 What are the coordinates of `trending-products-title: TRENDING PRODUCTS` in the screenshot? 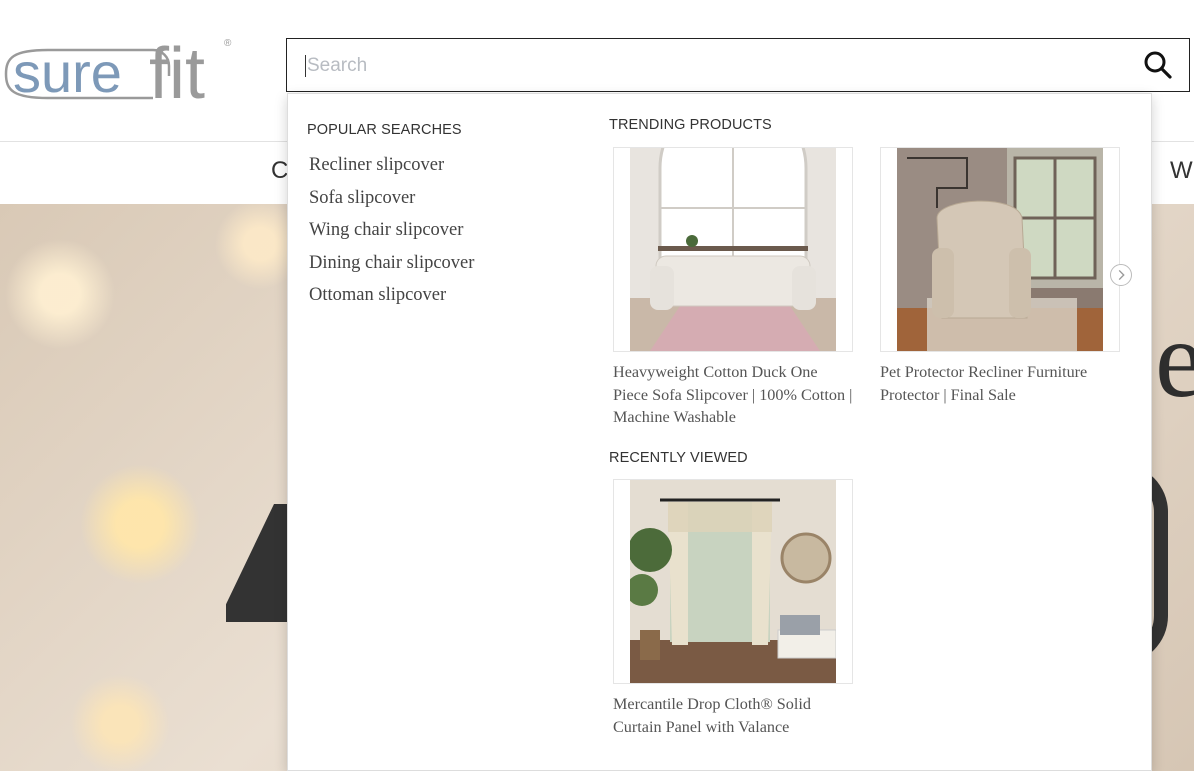 It's located at (690, 125).